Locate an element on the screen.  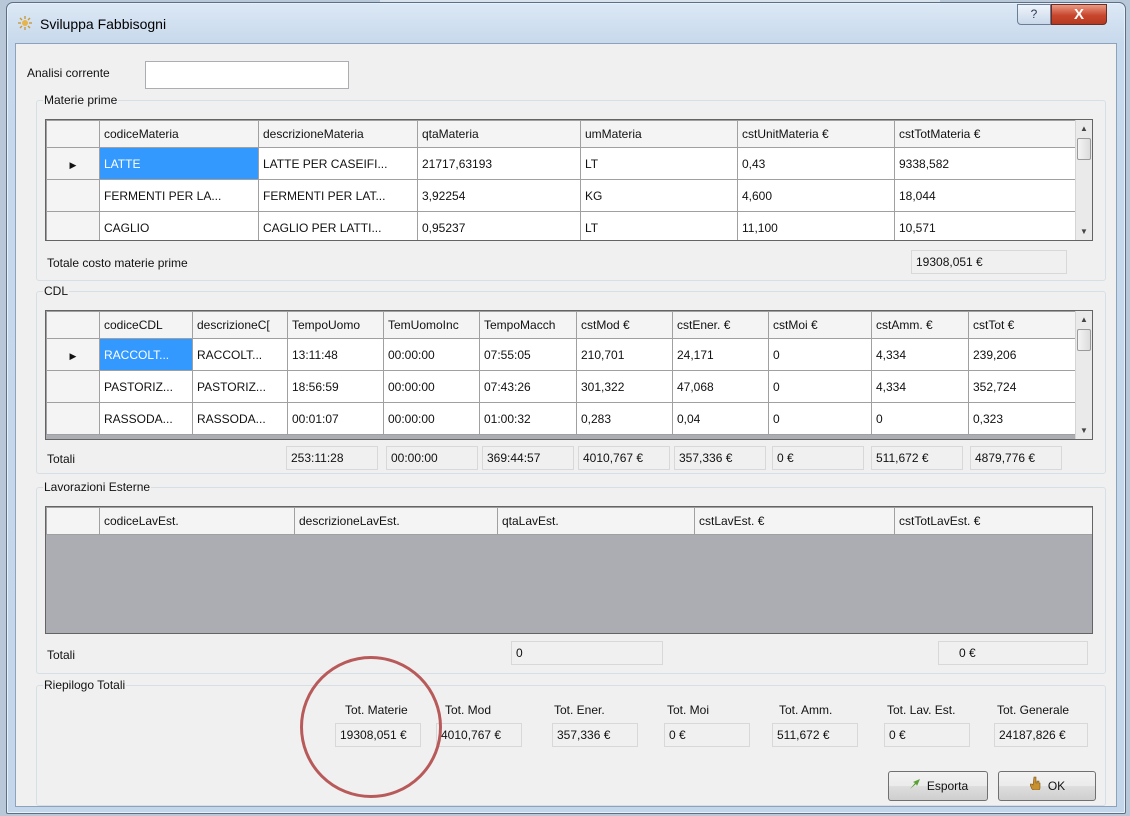
table-cell: 210,701 is located at coordinates (624, 354).